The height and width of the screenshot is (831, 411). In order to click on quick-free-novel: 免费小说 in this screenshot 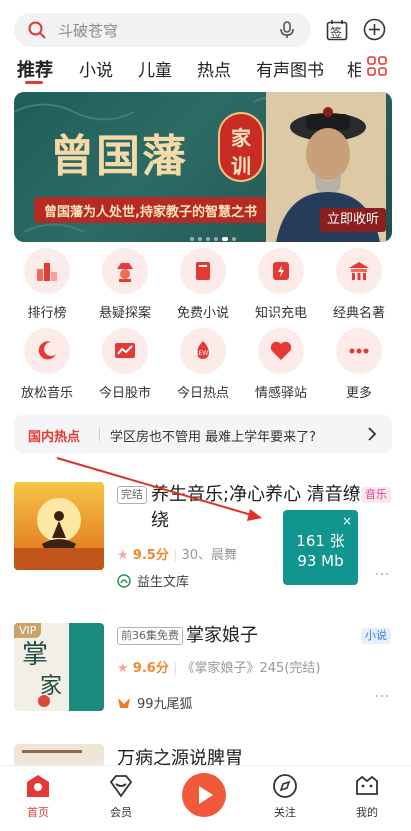, I will do `click(203, 284)`.